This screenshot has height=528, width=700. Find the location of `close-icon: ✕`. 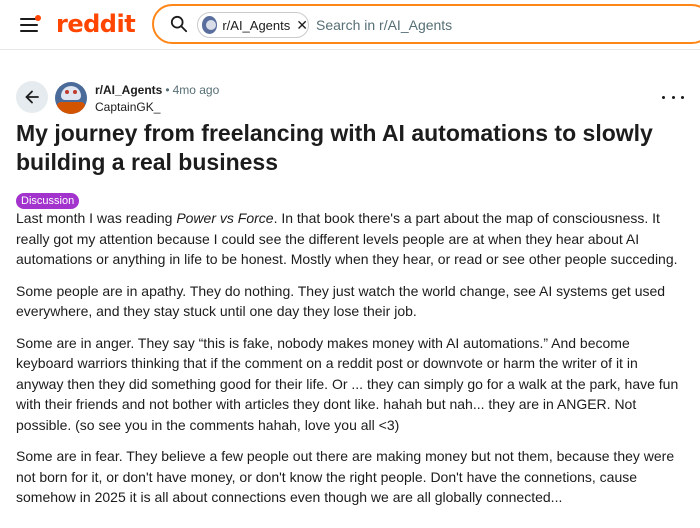

close-icon: ✕ is located at coordinates (302, 25).